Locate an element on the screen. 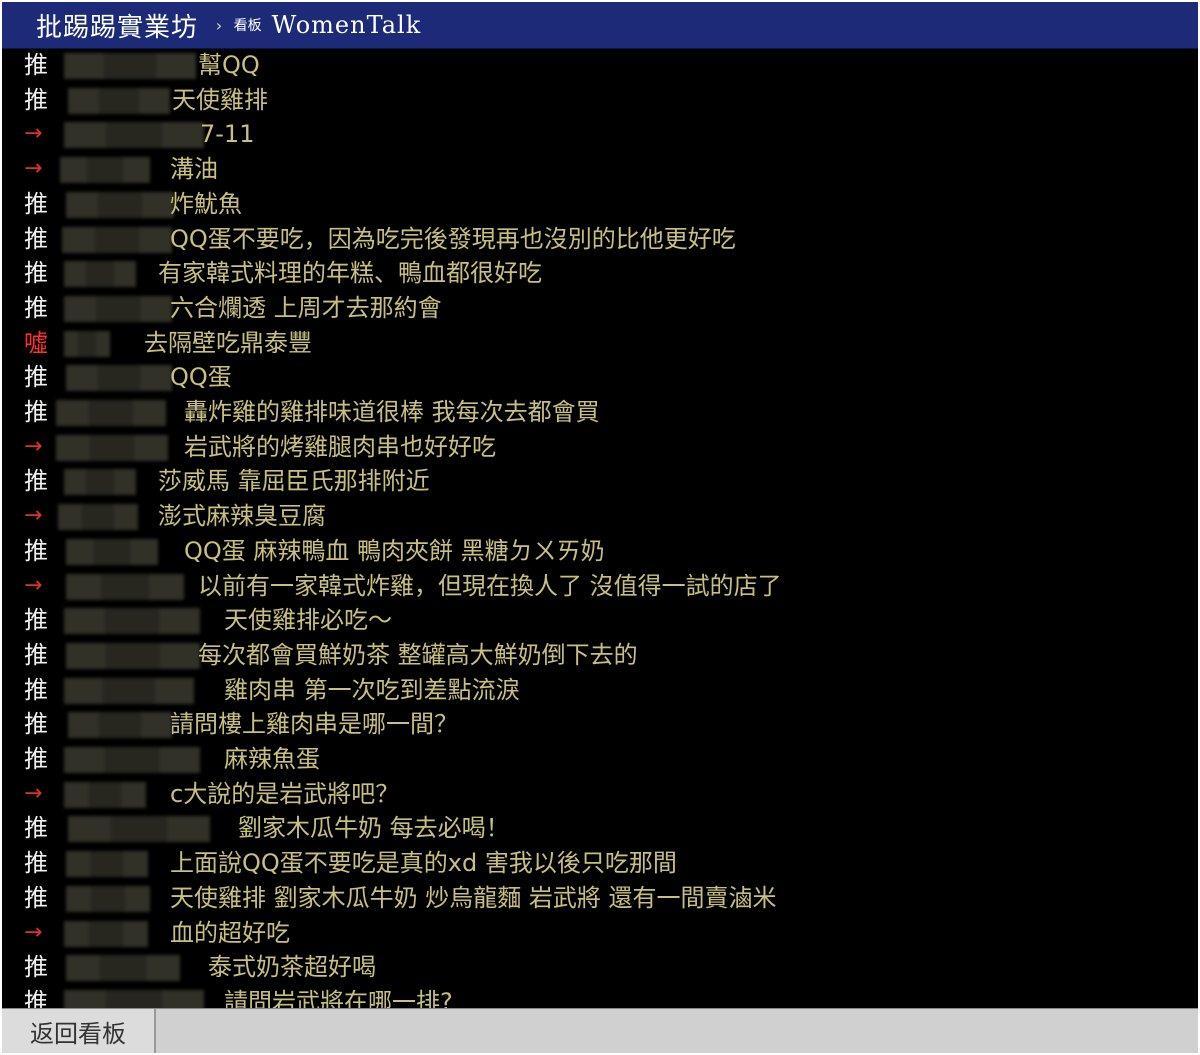 This screenshot has width=1200, height=1055. comment-row: → 岩武將的烤雞腿肉串也好好吃 is located at coordinates (600, 447).